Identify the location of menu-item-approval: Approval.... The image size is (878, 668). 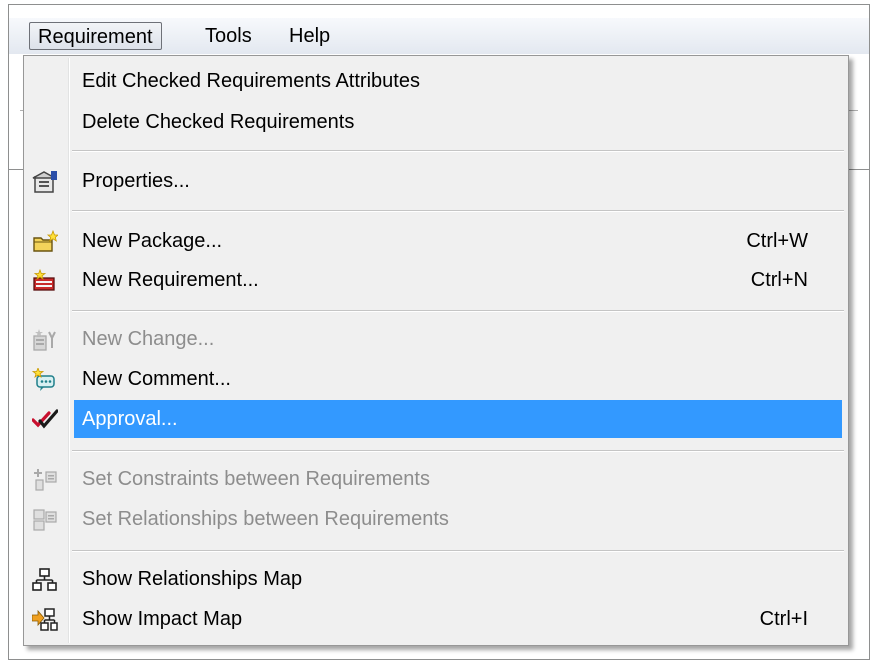
(435, 419).